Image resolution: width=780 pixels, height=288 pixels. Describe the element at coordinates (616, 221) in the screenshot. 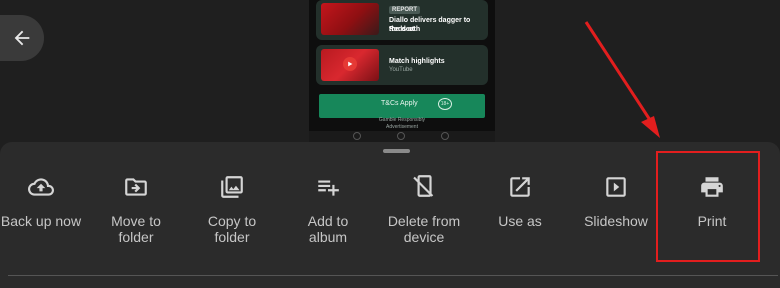

I see `slideshow-label: Slideshow` at that location.